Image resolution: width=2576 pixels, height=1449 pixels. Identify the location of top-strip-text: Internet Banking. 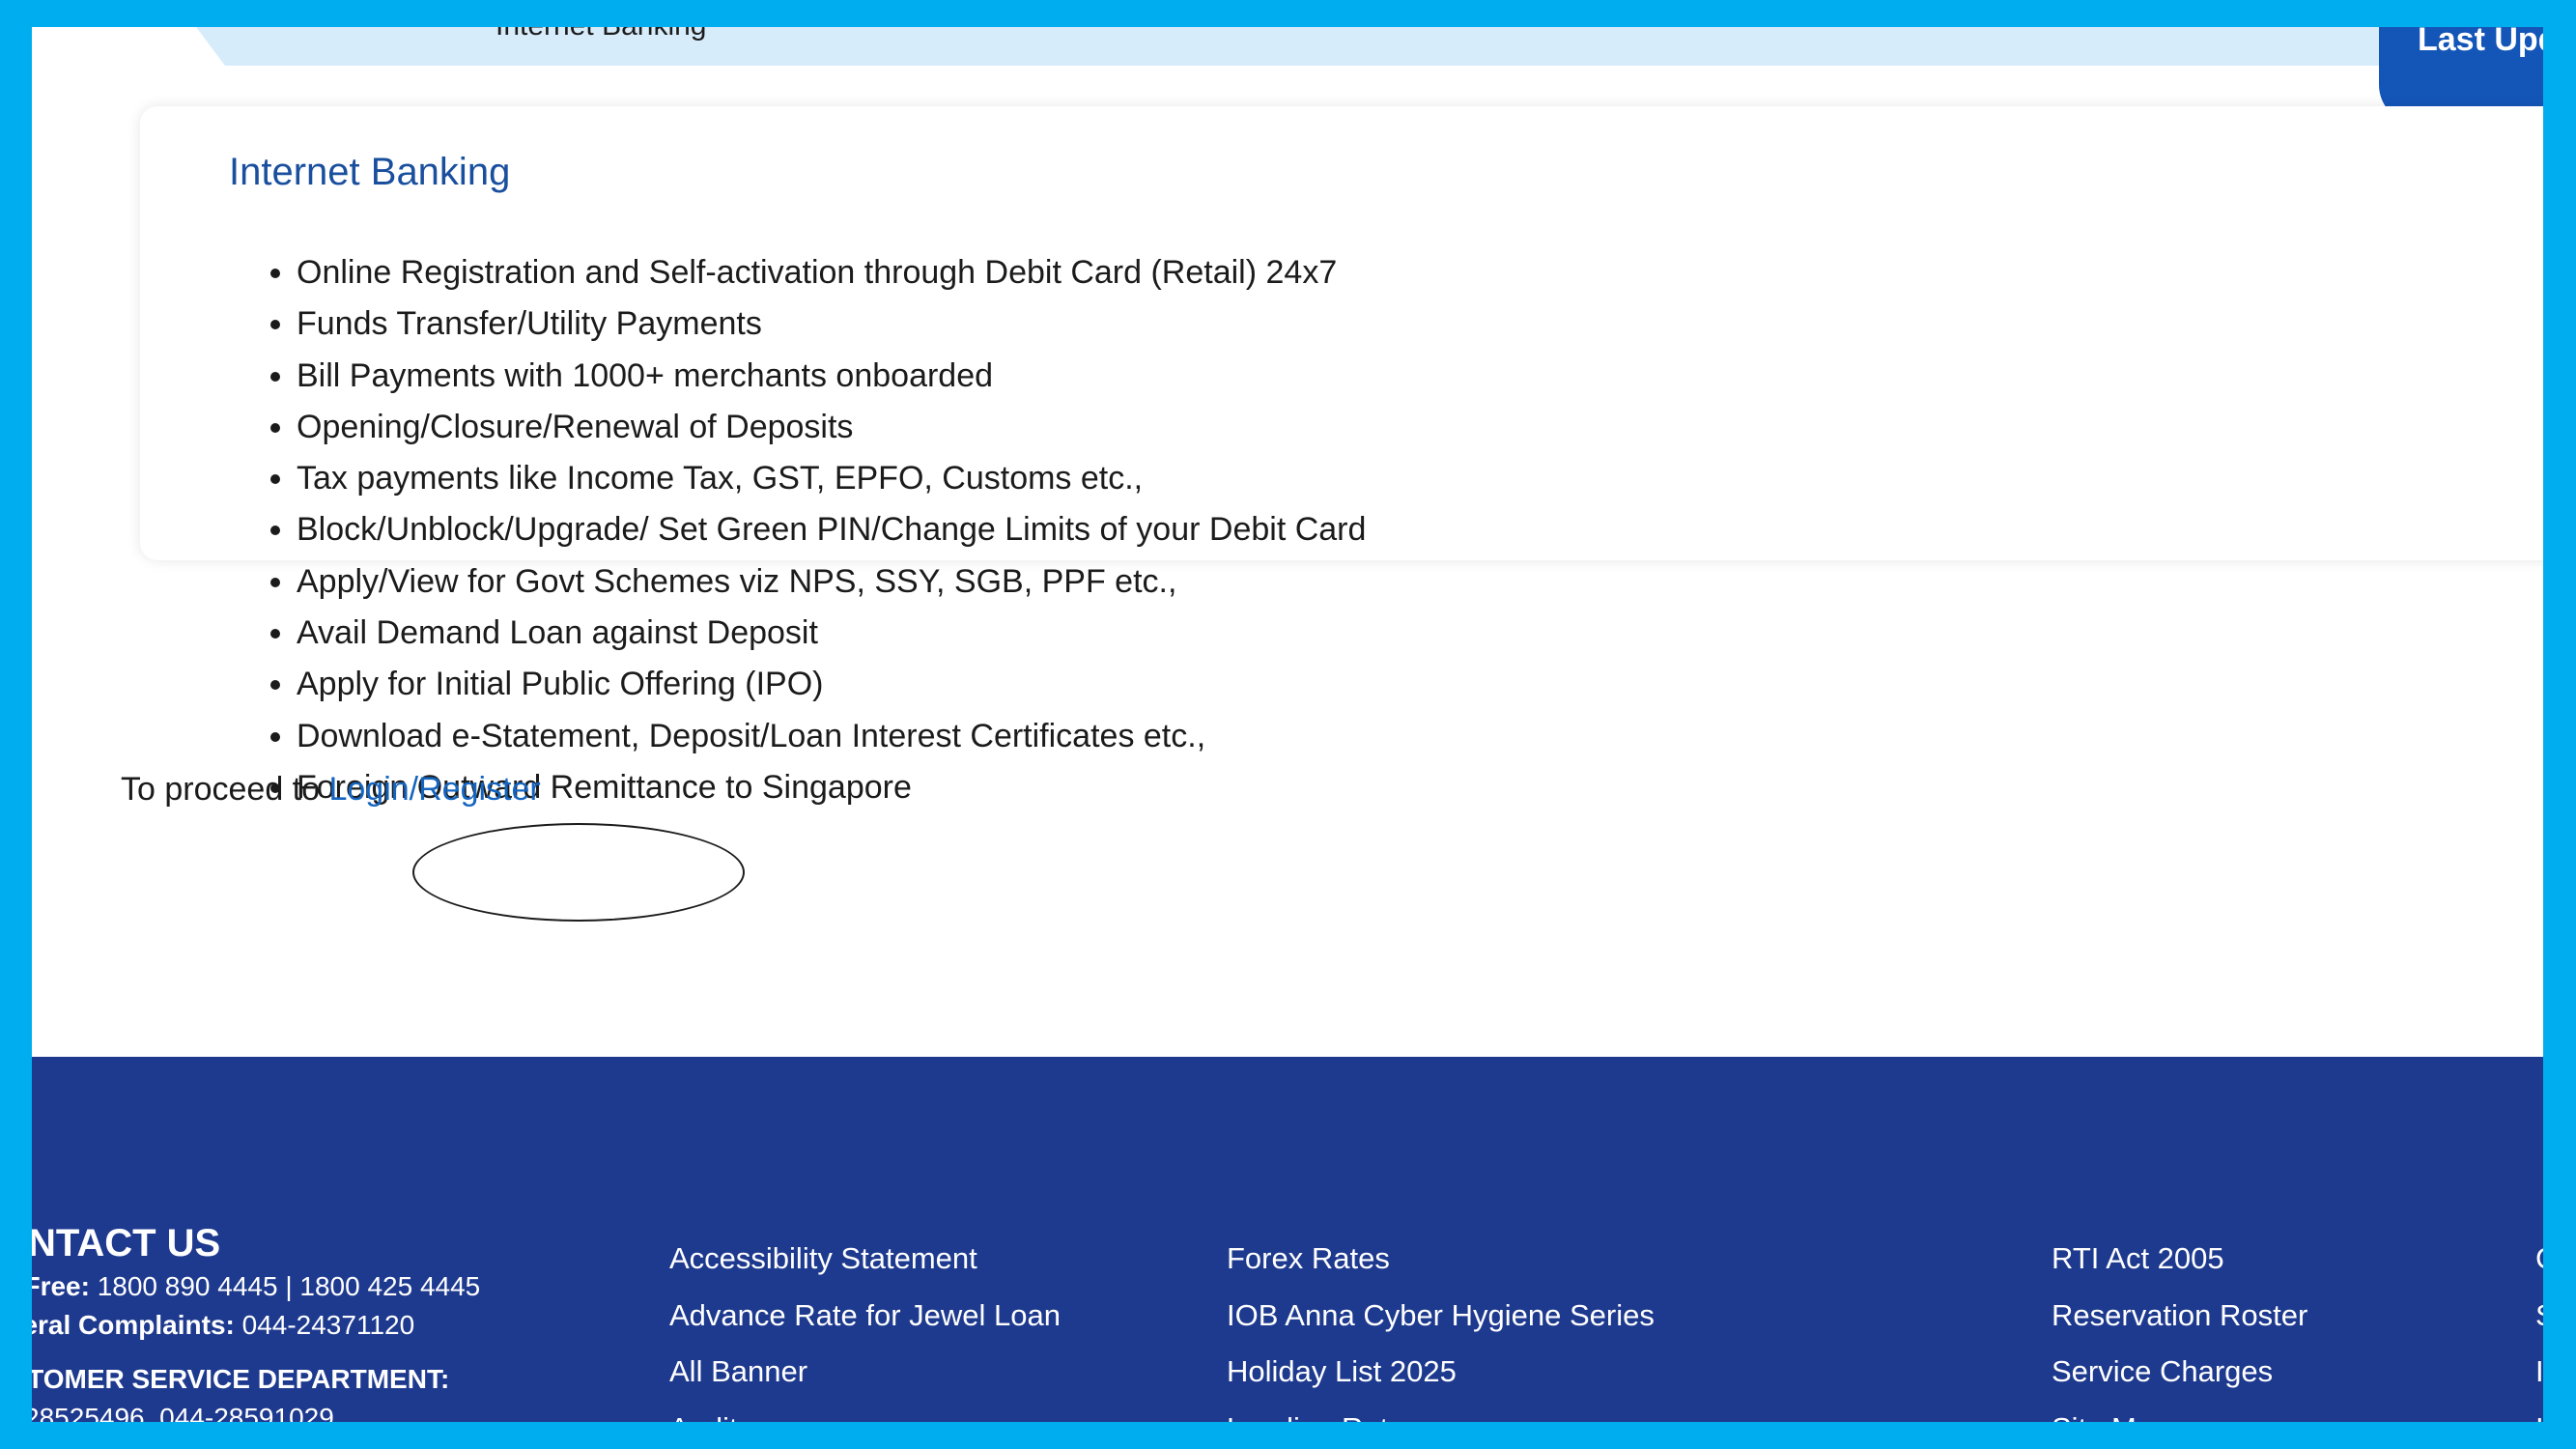
(600, 35).